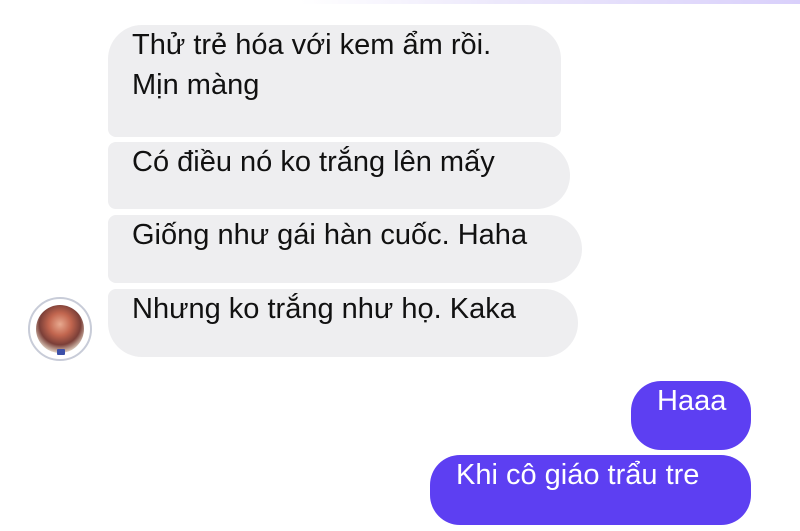 This screenshot has height=531, width=800. What do you see at coordinates (324, 309) in the screenshot?
I see `message-text-line: Nhưng ko trắng như họ. Kaka` at bounding box center [324, 309].